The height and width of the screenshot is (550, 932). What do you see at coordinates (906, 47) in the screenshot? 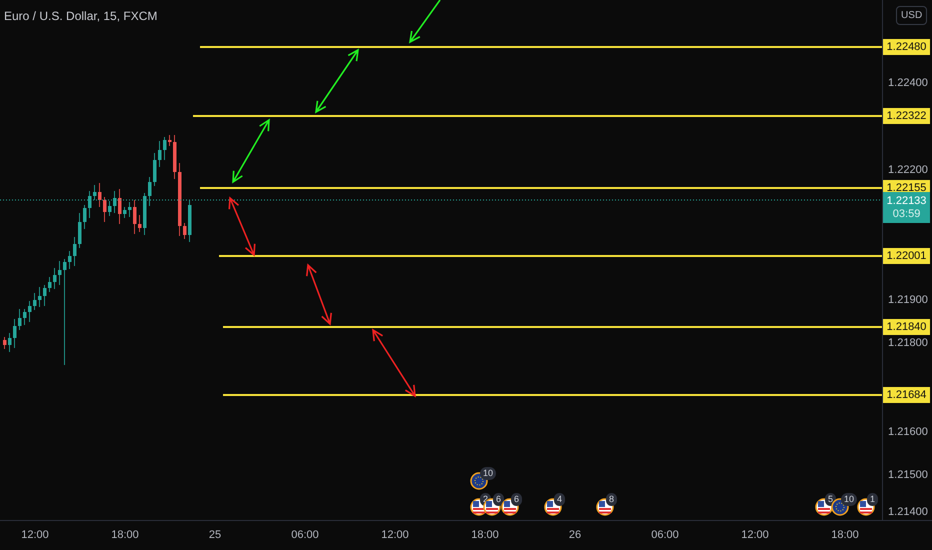
I see `price-label: 1.22480` at bounding box center [906, 47].